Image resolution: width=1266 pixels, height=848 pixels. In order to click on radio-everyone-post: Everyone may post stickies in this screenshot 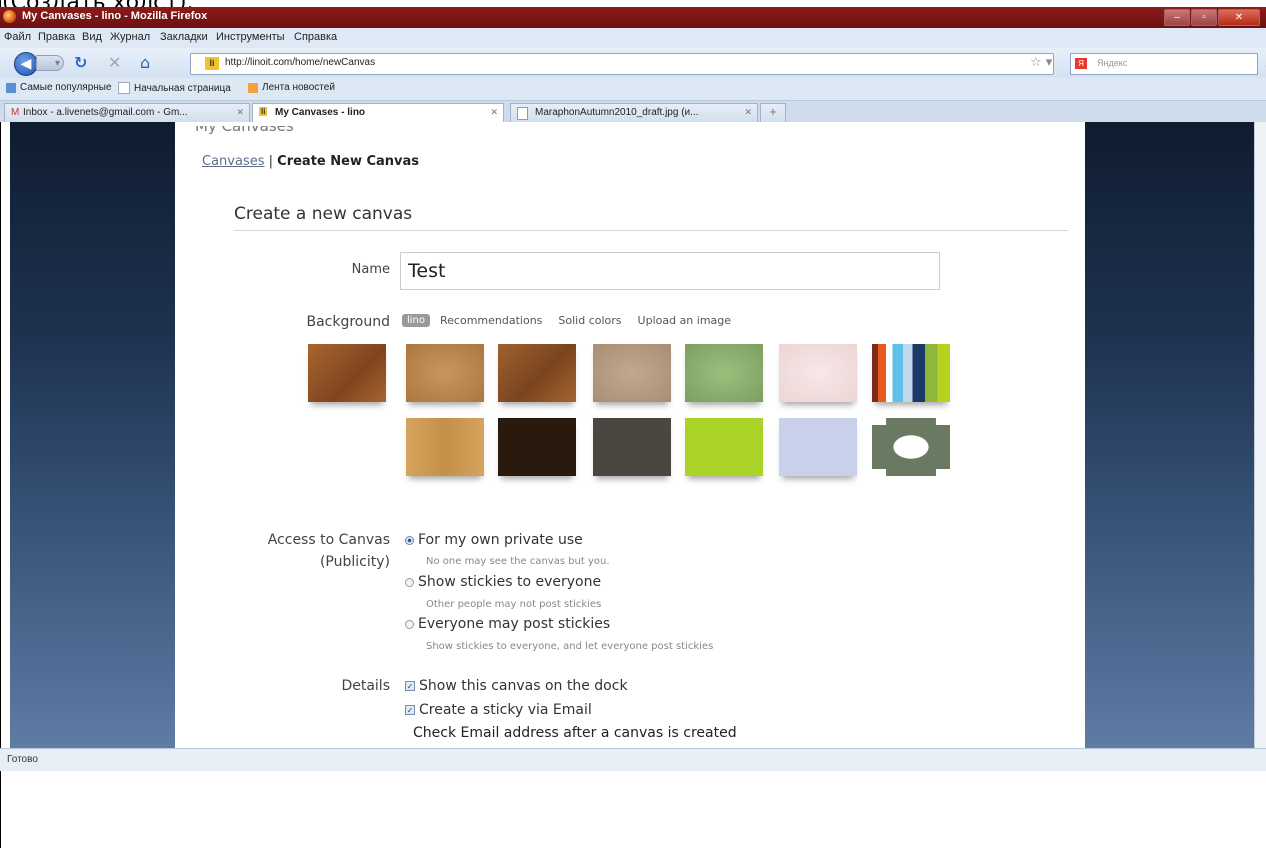, I will do `click(507, 624)`.